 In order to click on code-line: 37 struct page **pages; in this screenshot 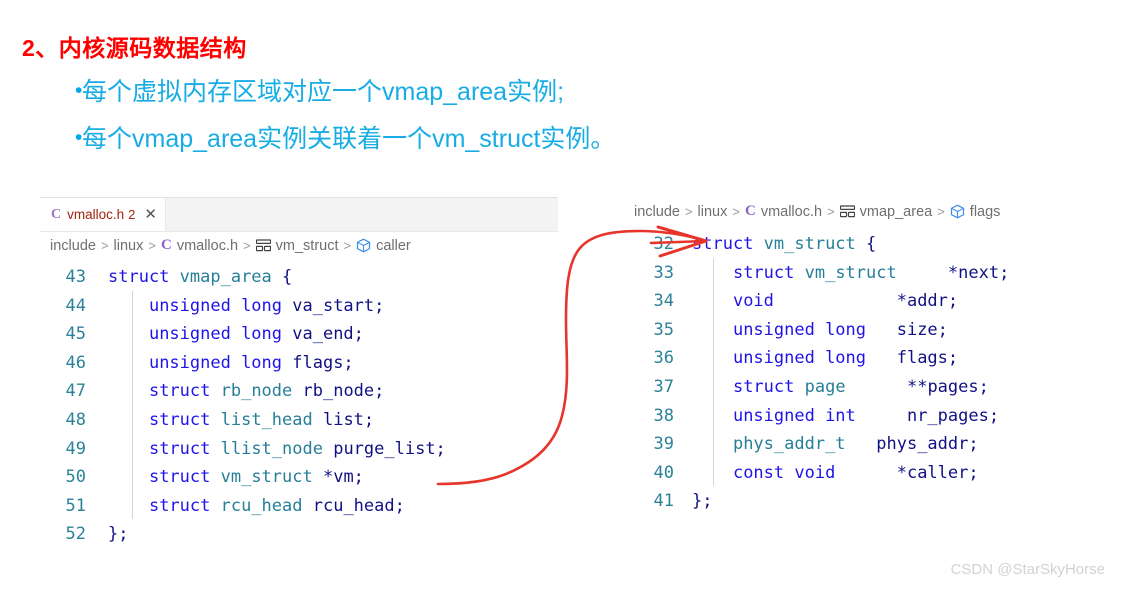, I will do `click(874, 387)`.